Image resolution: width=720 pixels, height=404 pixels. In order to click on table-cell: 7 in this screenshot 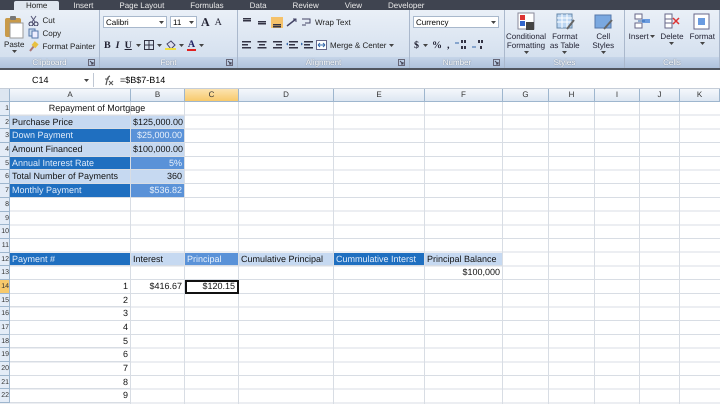, I will do `click(70, 369)`.